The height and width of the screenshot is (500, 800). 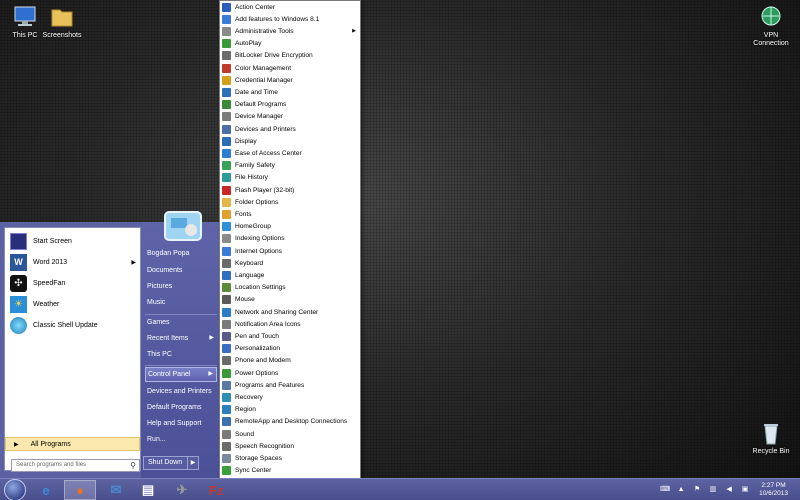 I want to click on control-panel-item: Region, so click(x=290, y=410).